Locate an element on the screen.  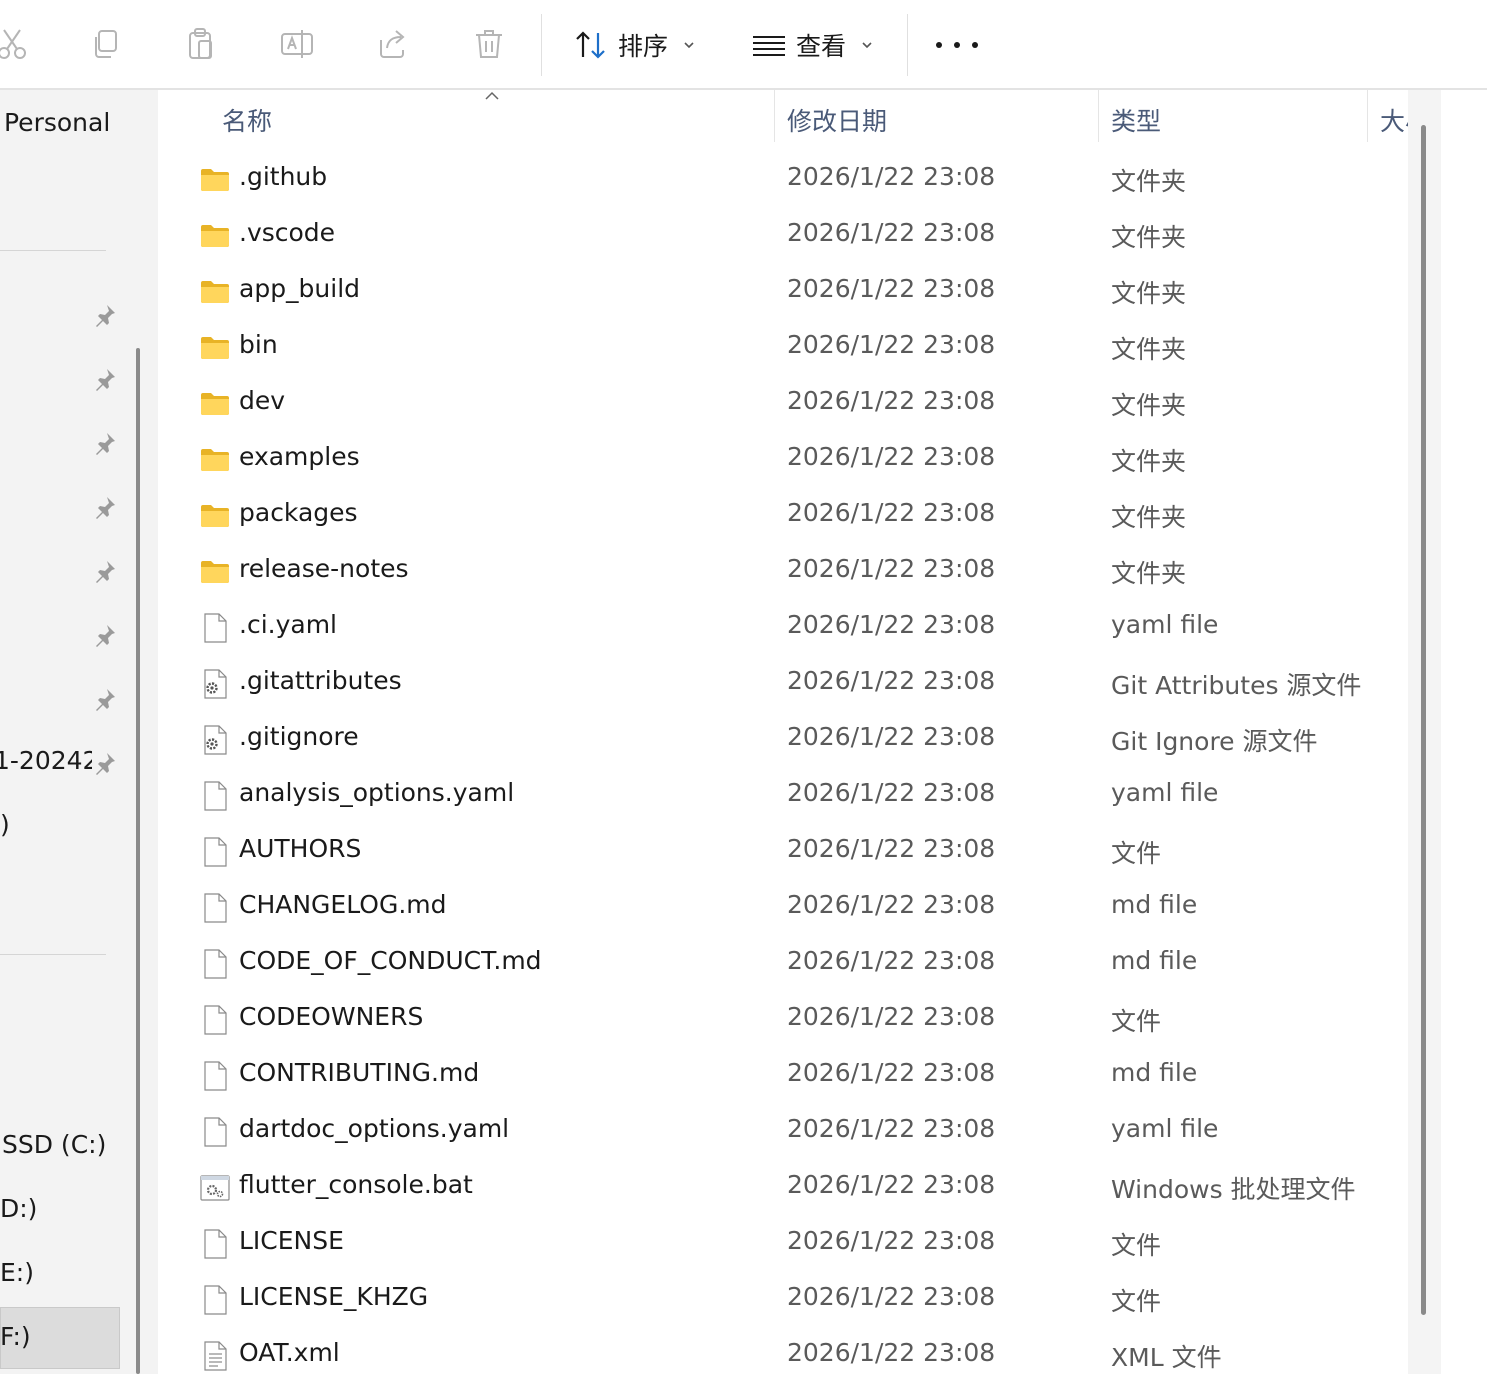
file-name: packages is located at coordinates (298, 512).